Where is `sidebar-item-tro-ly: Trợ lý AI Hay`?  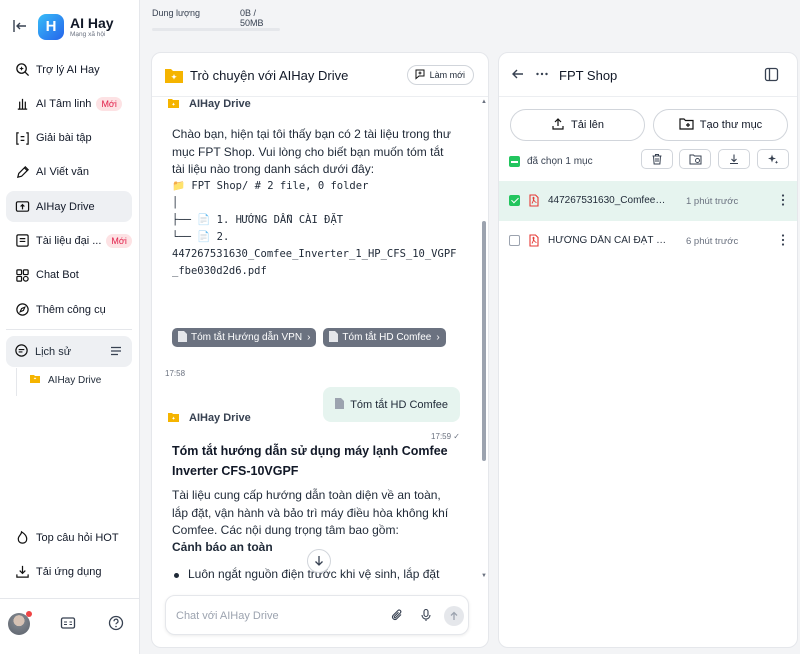
sidebar-item-tro-ly: Trợ lý AI Hay is located at coordinates (69, 69).